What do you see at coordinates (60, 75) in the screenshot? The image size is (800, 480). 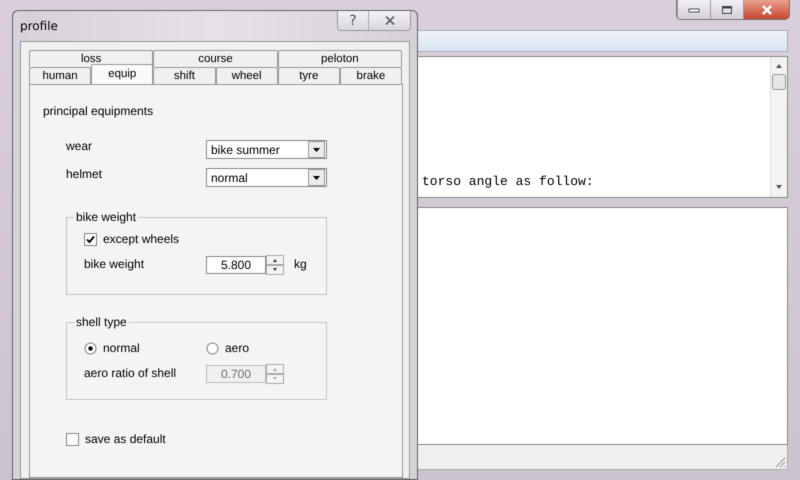 I see `tab: human` at bounding box center [60, 75].